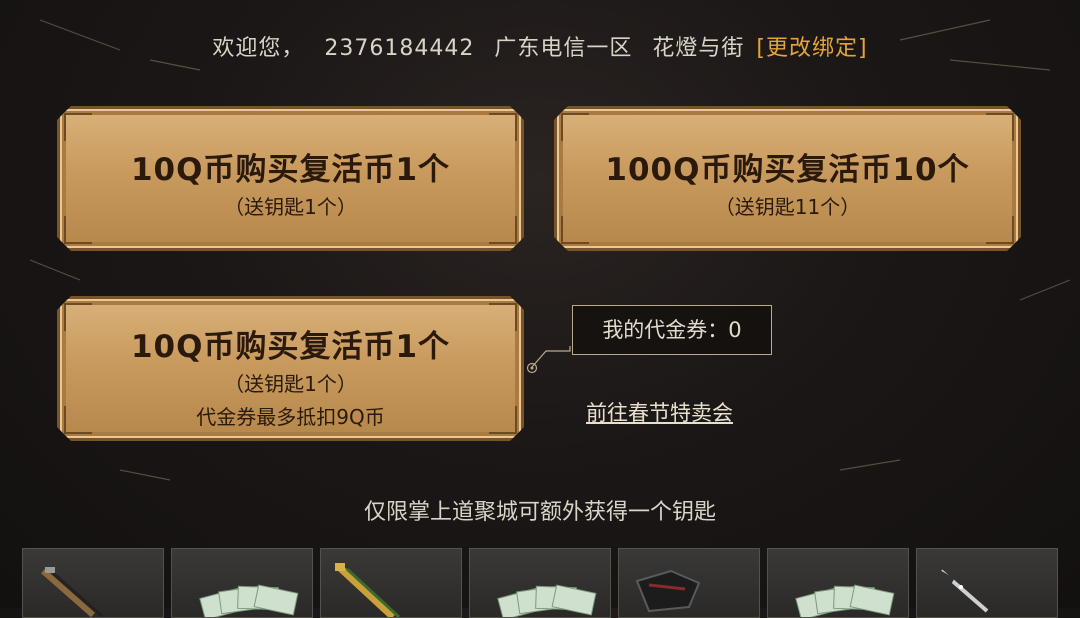  I want to click on buy-with-voucher-button: 10Q币购买复活币1个 （送钥匙1个） 代金券最多抵扣9Q币, so click(290, 368).